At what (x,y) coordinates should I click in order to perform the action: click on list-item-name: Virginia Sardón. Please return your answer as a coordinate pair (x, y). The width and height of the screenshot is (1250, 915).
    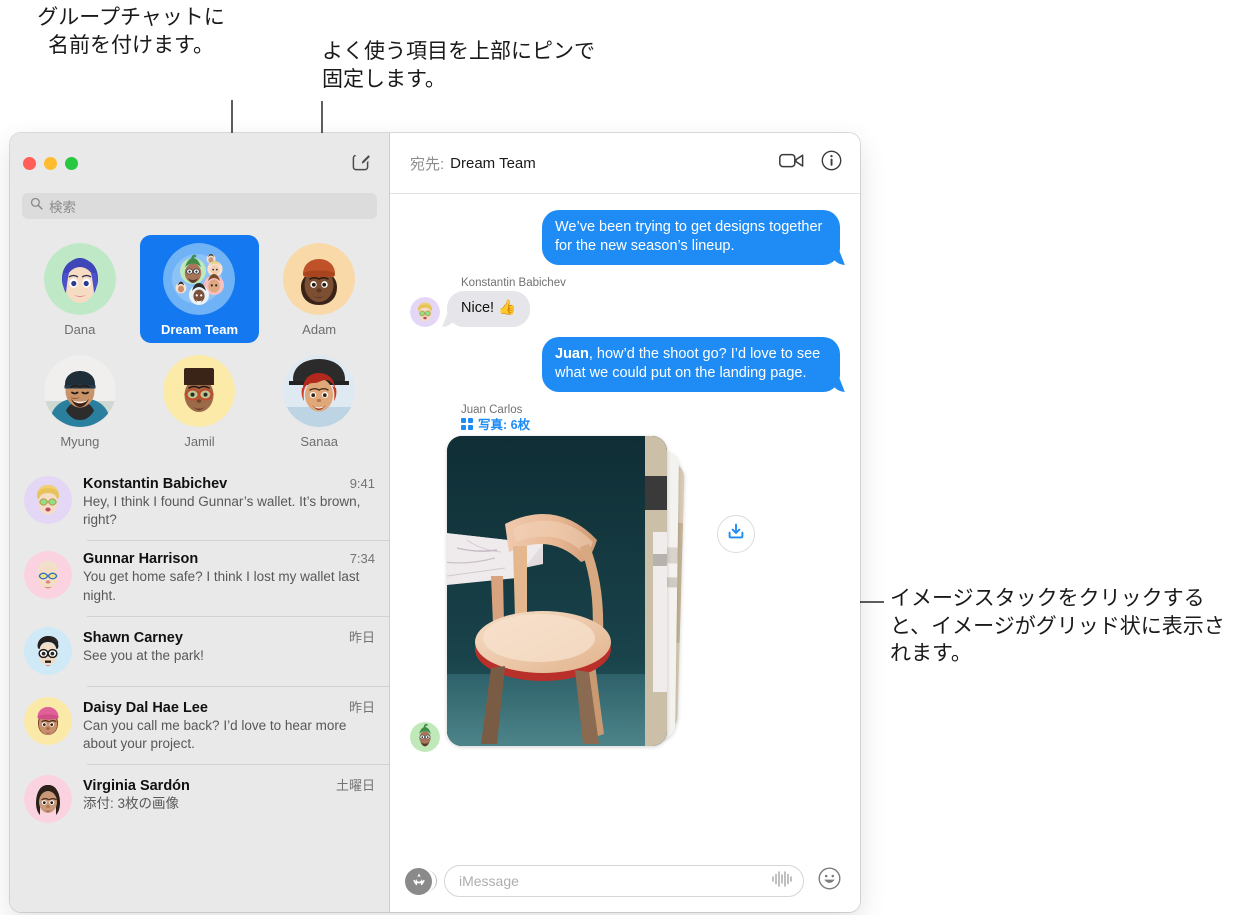
    Looking at the image, I should click on (136, 786).